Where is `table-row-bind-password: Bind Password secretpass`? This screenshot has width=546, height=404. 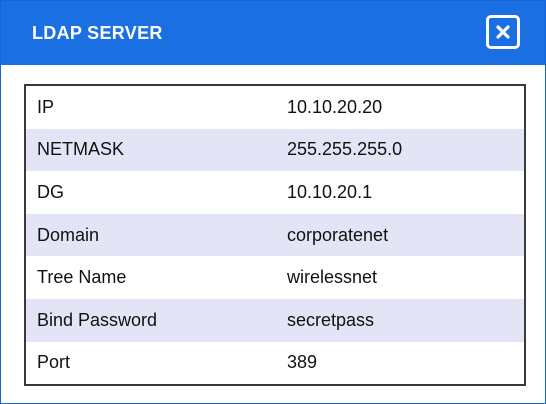
table-row-bind-password: Bind Password secretpass is located at coordinates (275, 320).